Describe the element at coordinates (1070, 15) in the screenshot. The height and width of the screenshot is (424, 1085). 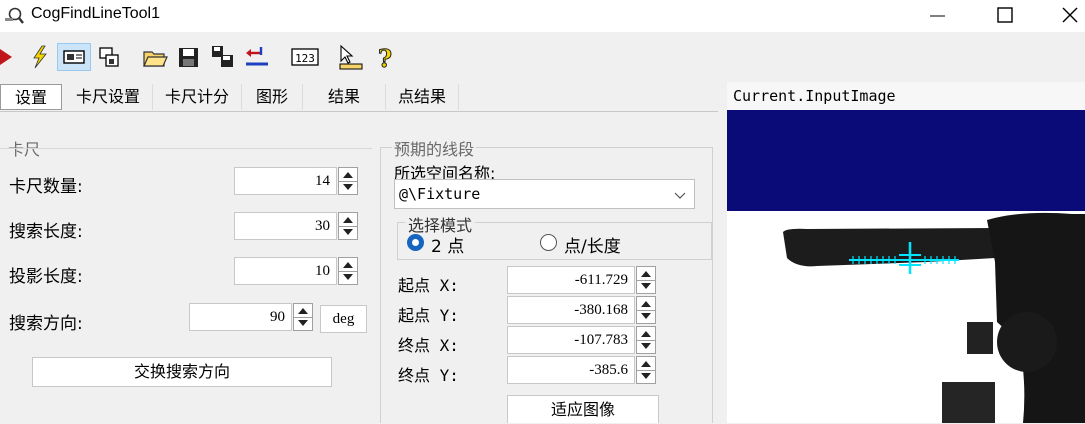
I see `close-icon` at that location.